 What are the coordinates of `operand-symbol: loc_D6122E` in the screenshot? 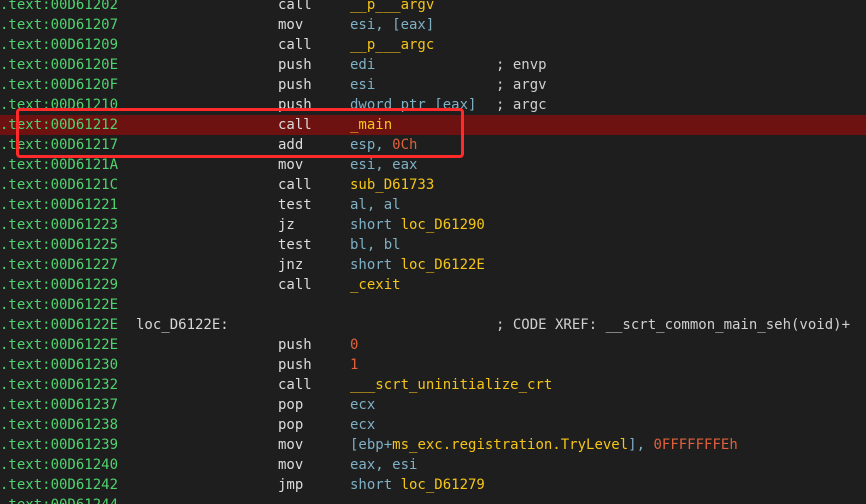 It's located at (443, 265).